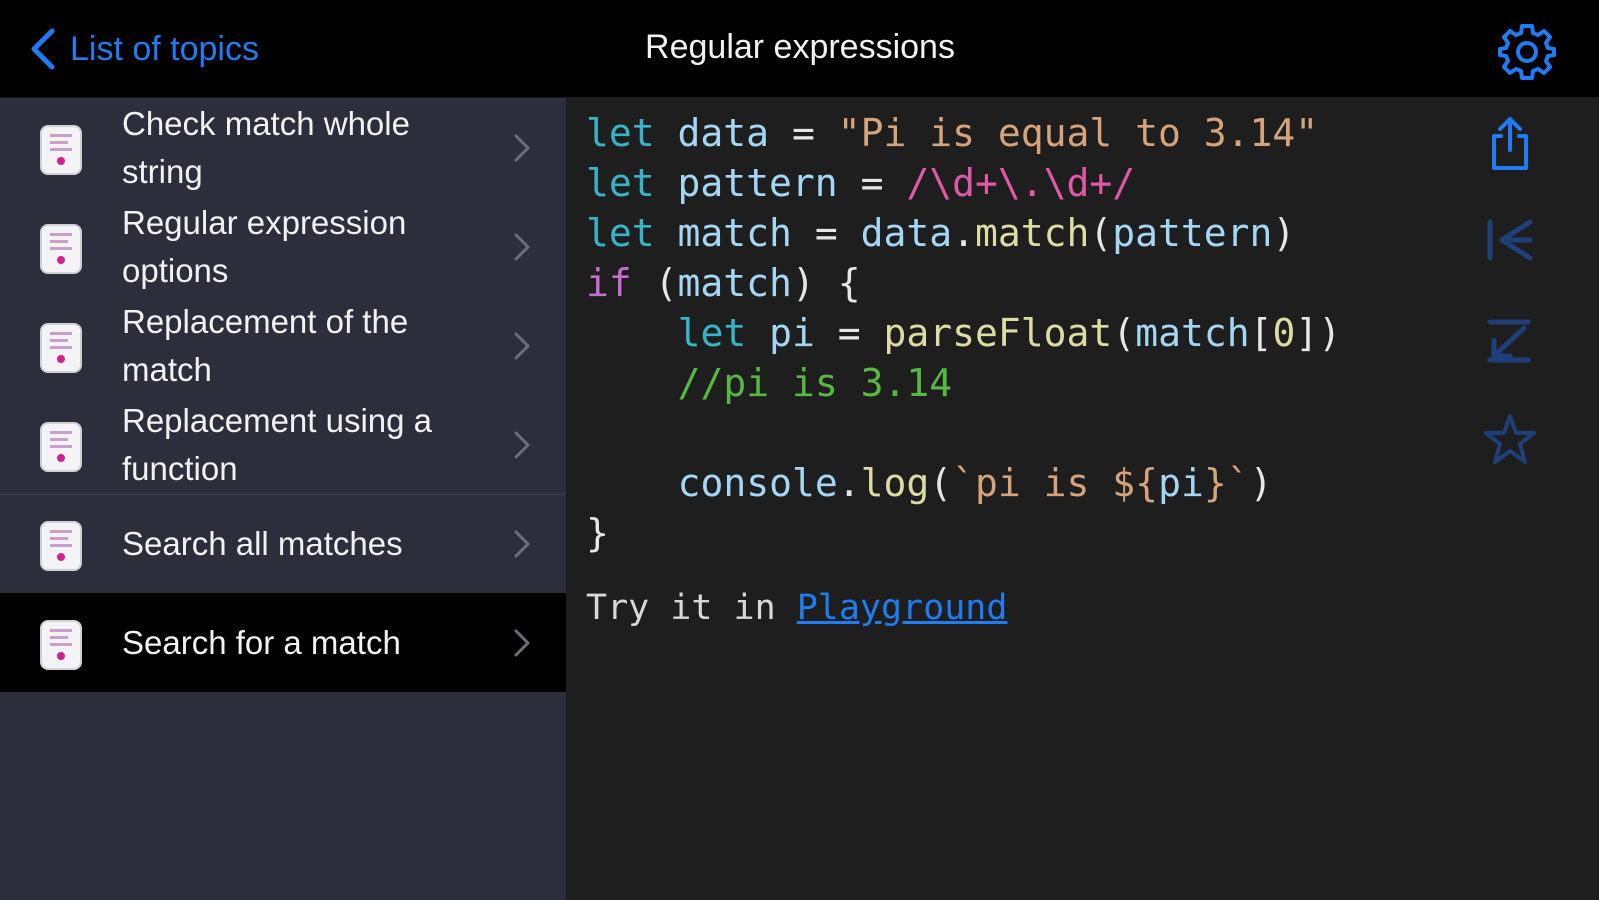  Describe the element at coordinates (691, 608) in the screenshot. I see `try-it-prefix: Try it in` at that location.